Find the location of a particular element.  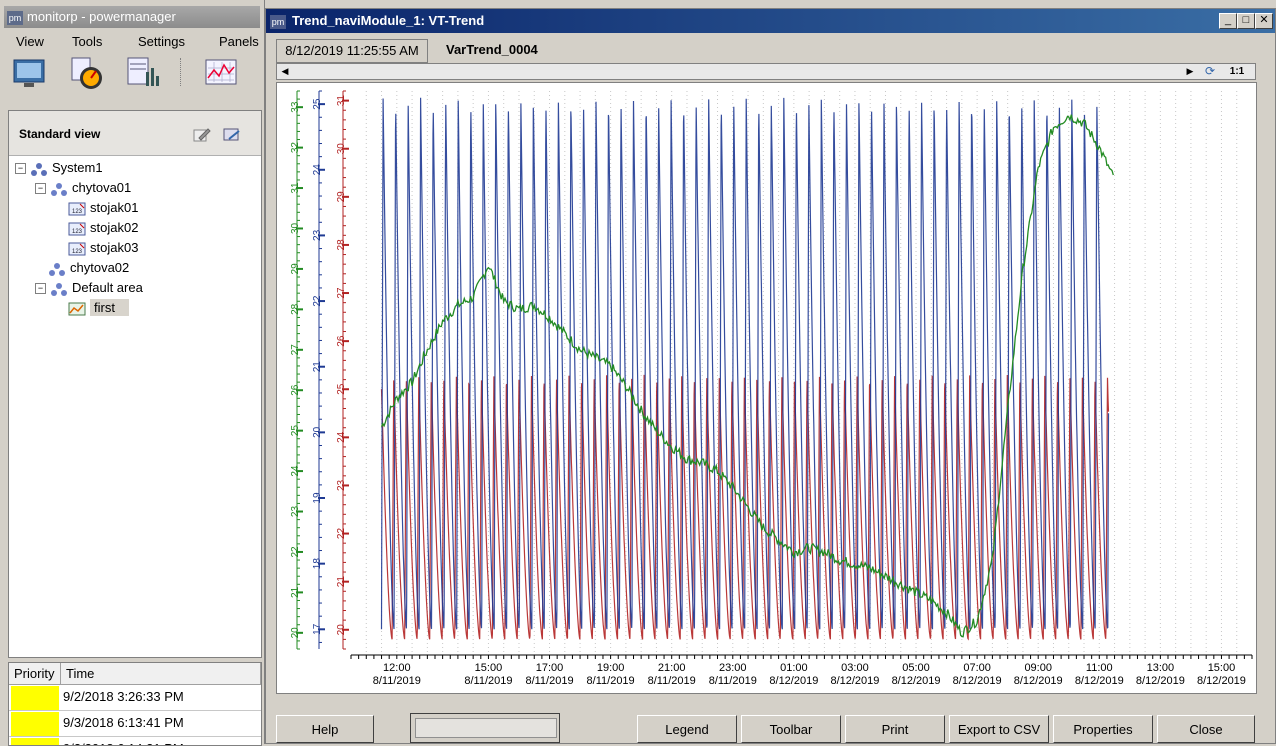

tree-node: first is located at coordinates (92, 308).